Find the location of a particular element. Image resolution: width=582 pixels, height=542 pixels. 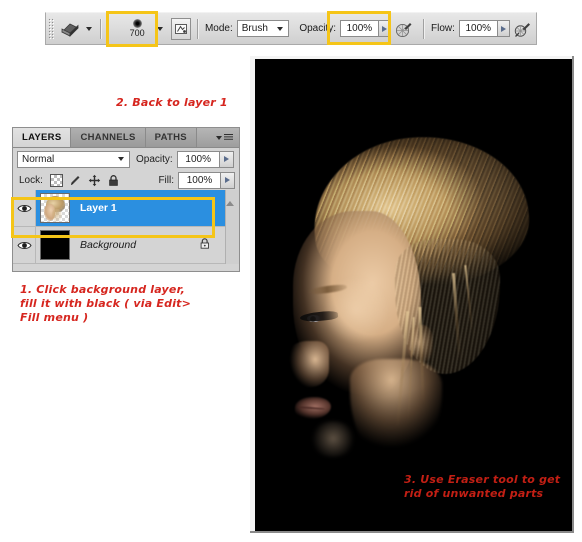

brush-preset-picker: 700 is located at coordinates (143, 29).